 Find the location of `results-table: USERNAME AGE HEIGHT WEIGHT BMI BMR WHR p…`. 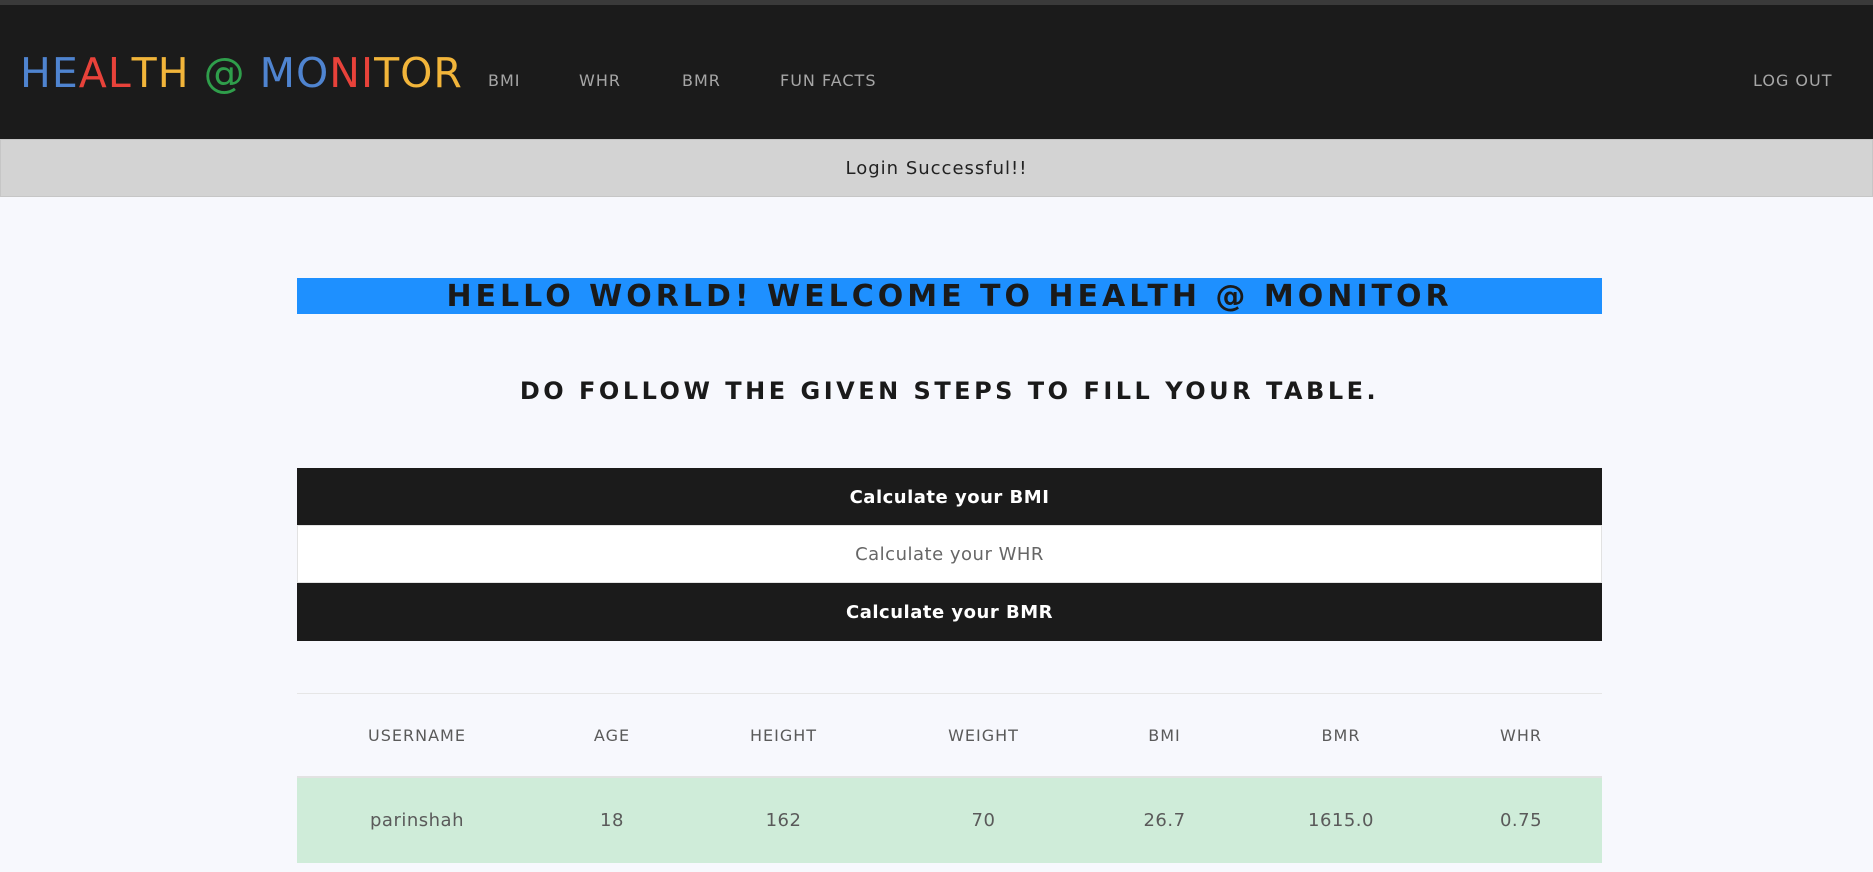

results-table: USERNAME AGE HEIGHT WEIGHT BMI BMR WHR p… is located at coordinates (949, 778).